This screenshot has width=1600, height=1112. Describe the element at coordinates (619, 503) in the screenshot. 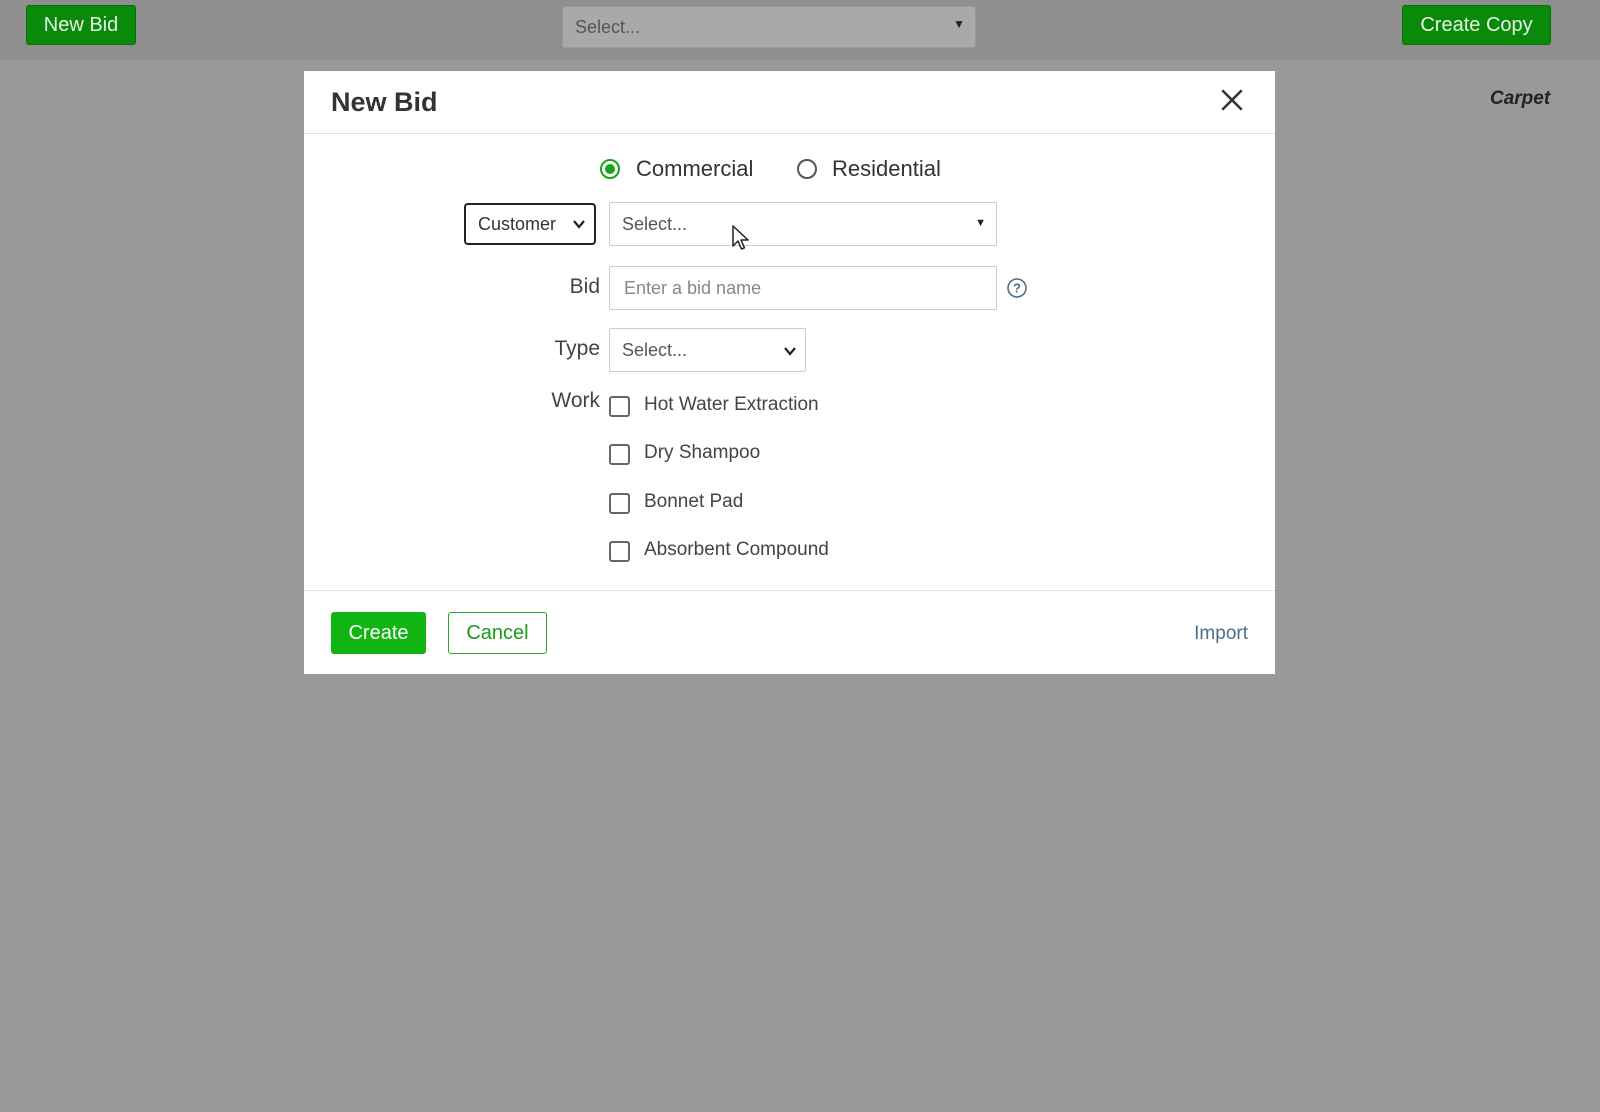

I see `bonnet-pad-checkbox` at that location.